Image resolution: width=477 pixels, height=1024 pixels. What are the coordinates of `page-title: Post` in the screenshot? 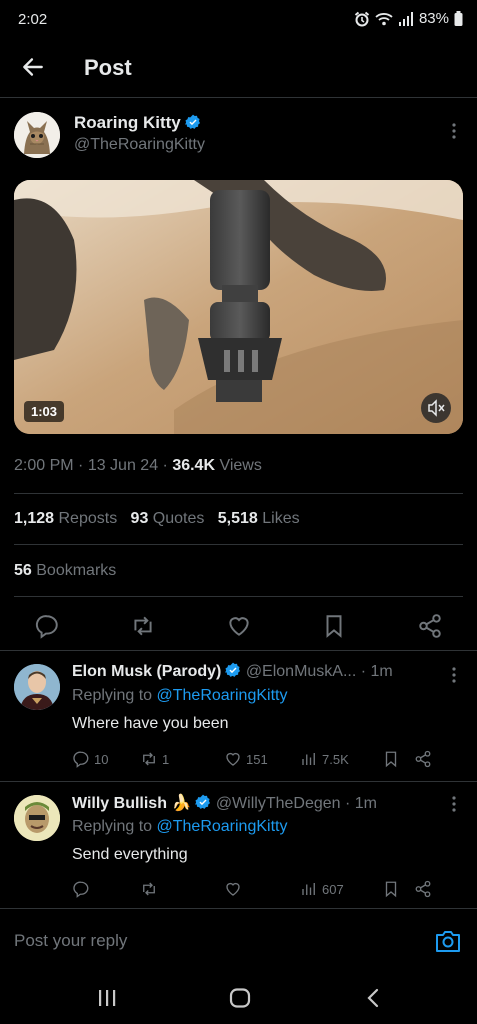 It's located at (108, 67).